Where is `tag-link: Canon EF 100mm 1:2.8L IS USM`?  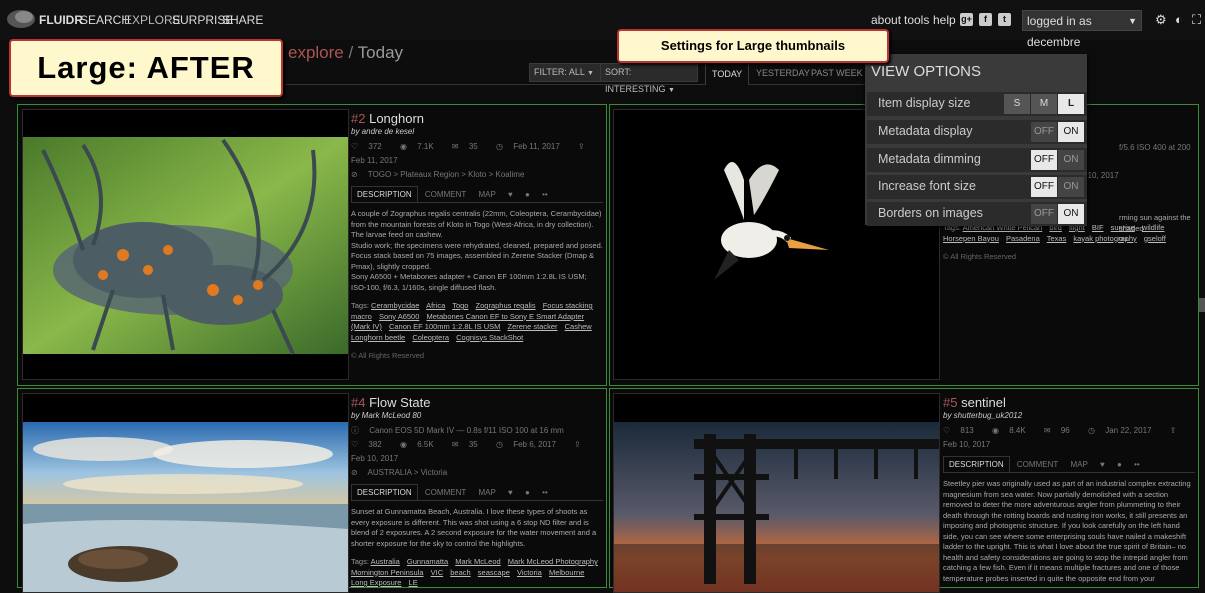 tag-link: Canon EF 100mm 1:2.8L IS USM is located at coordinates (444, 326).